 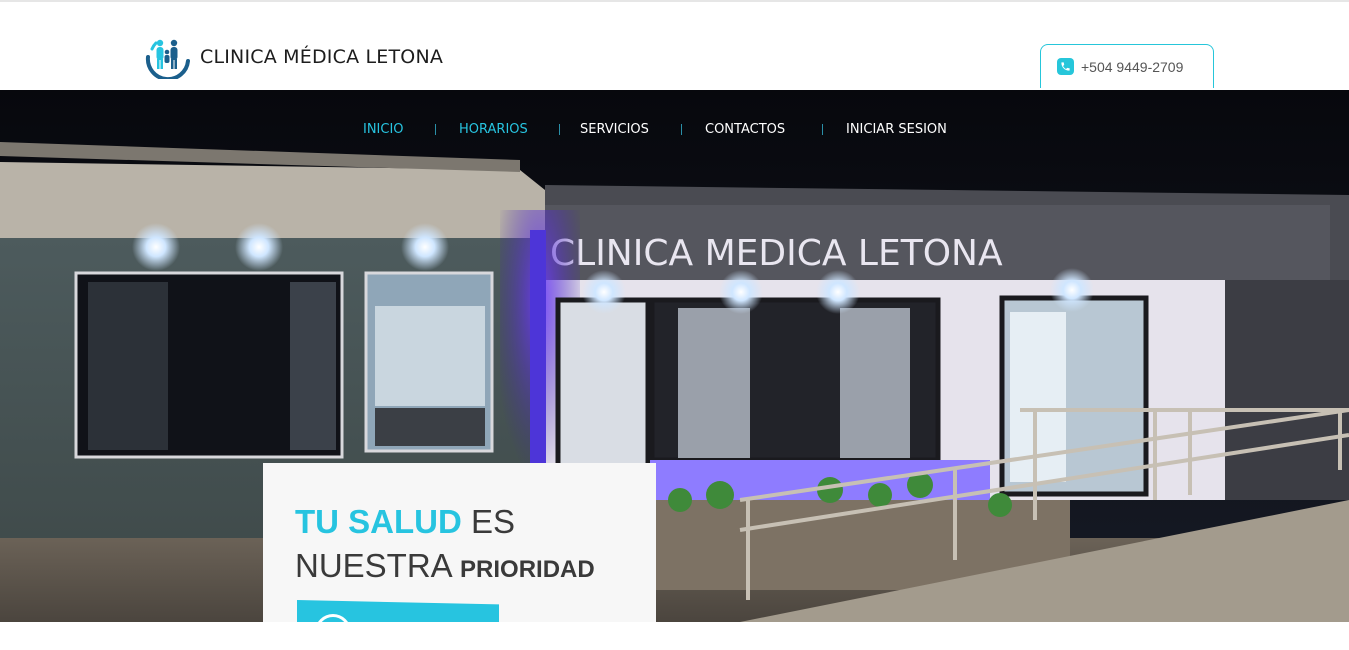 What do you see at coordinates (614, 129) in the screenshot?
I see `nav-item-servicios: SERVICIOS` at bounding box center [614, 129].